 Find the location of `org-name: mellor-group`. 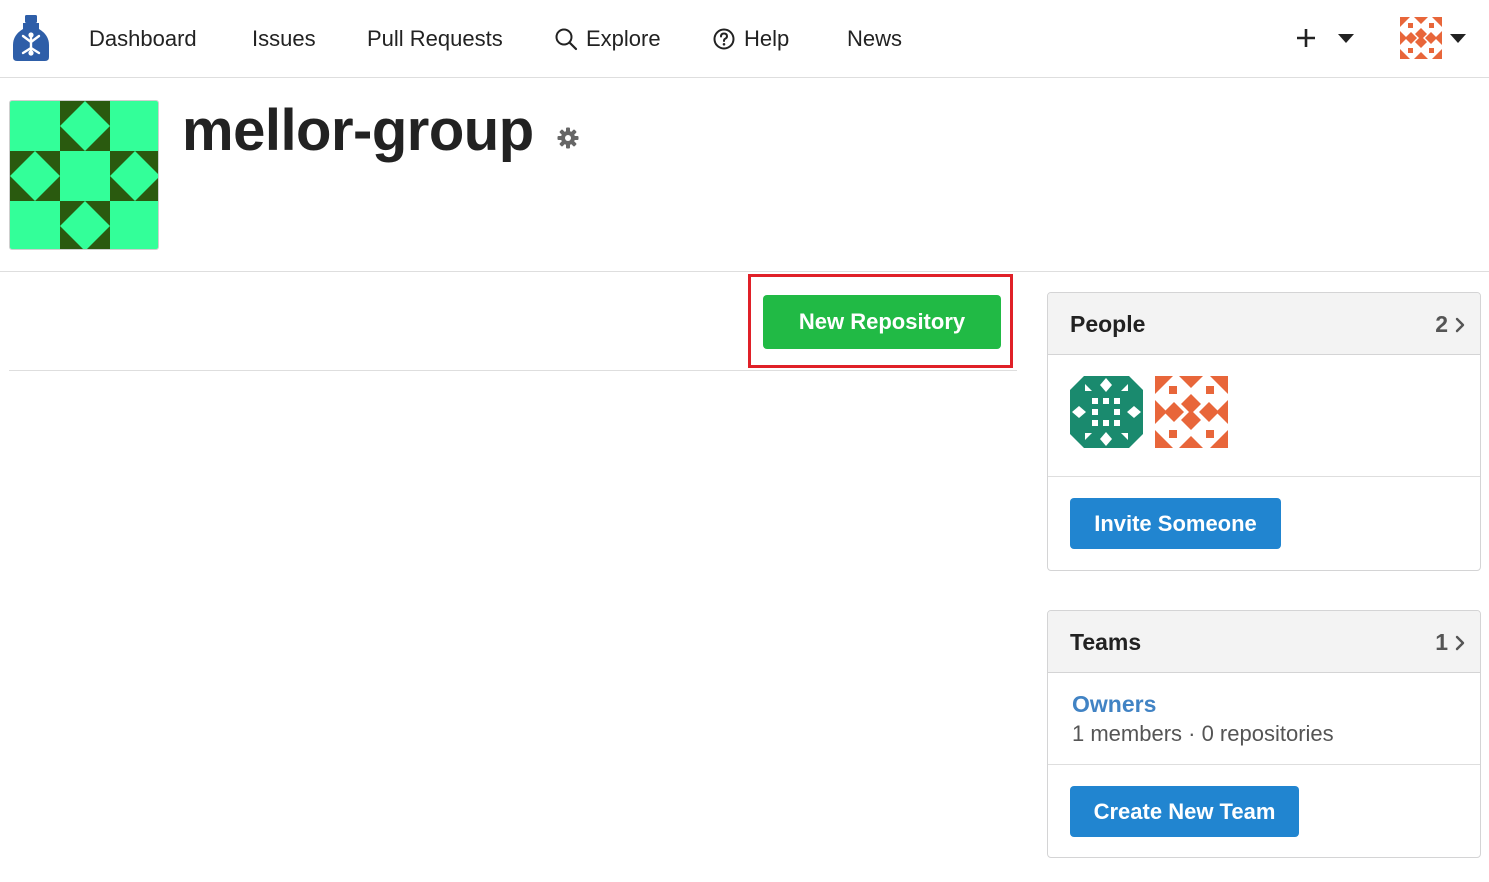

org-name: mellor-group is located at coordinates (358, 130).